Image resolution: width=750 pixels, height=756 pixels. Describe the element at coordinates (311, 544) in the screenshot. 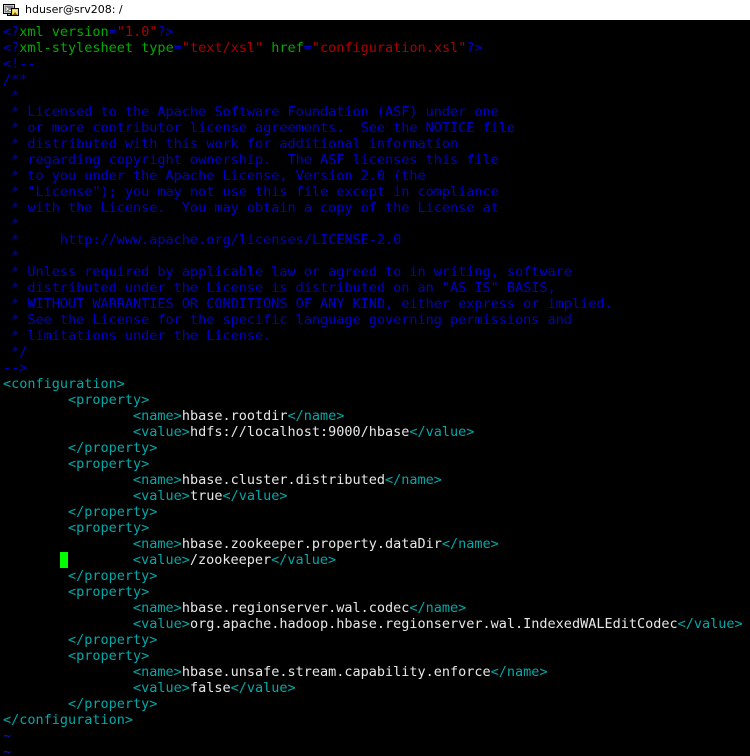

I see `terminal-text-run: hbase.zookeeper.property.dataDir` at that location.